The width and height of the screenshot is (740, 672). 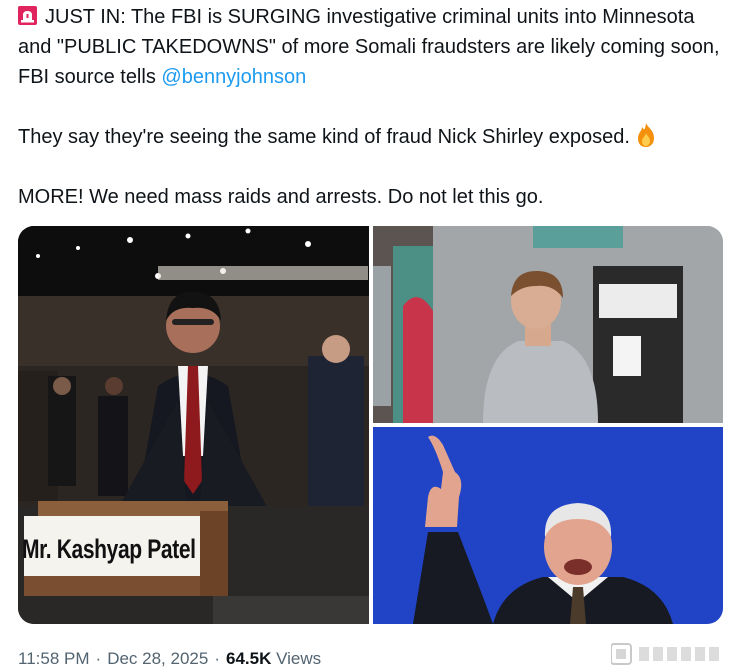 I want to click on watermark-logo, so click(x=667, y=654).